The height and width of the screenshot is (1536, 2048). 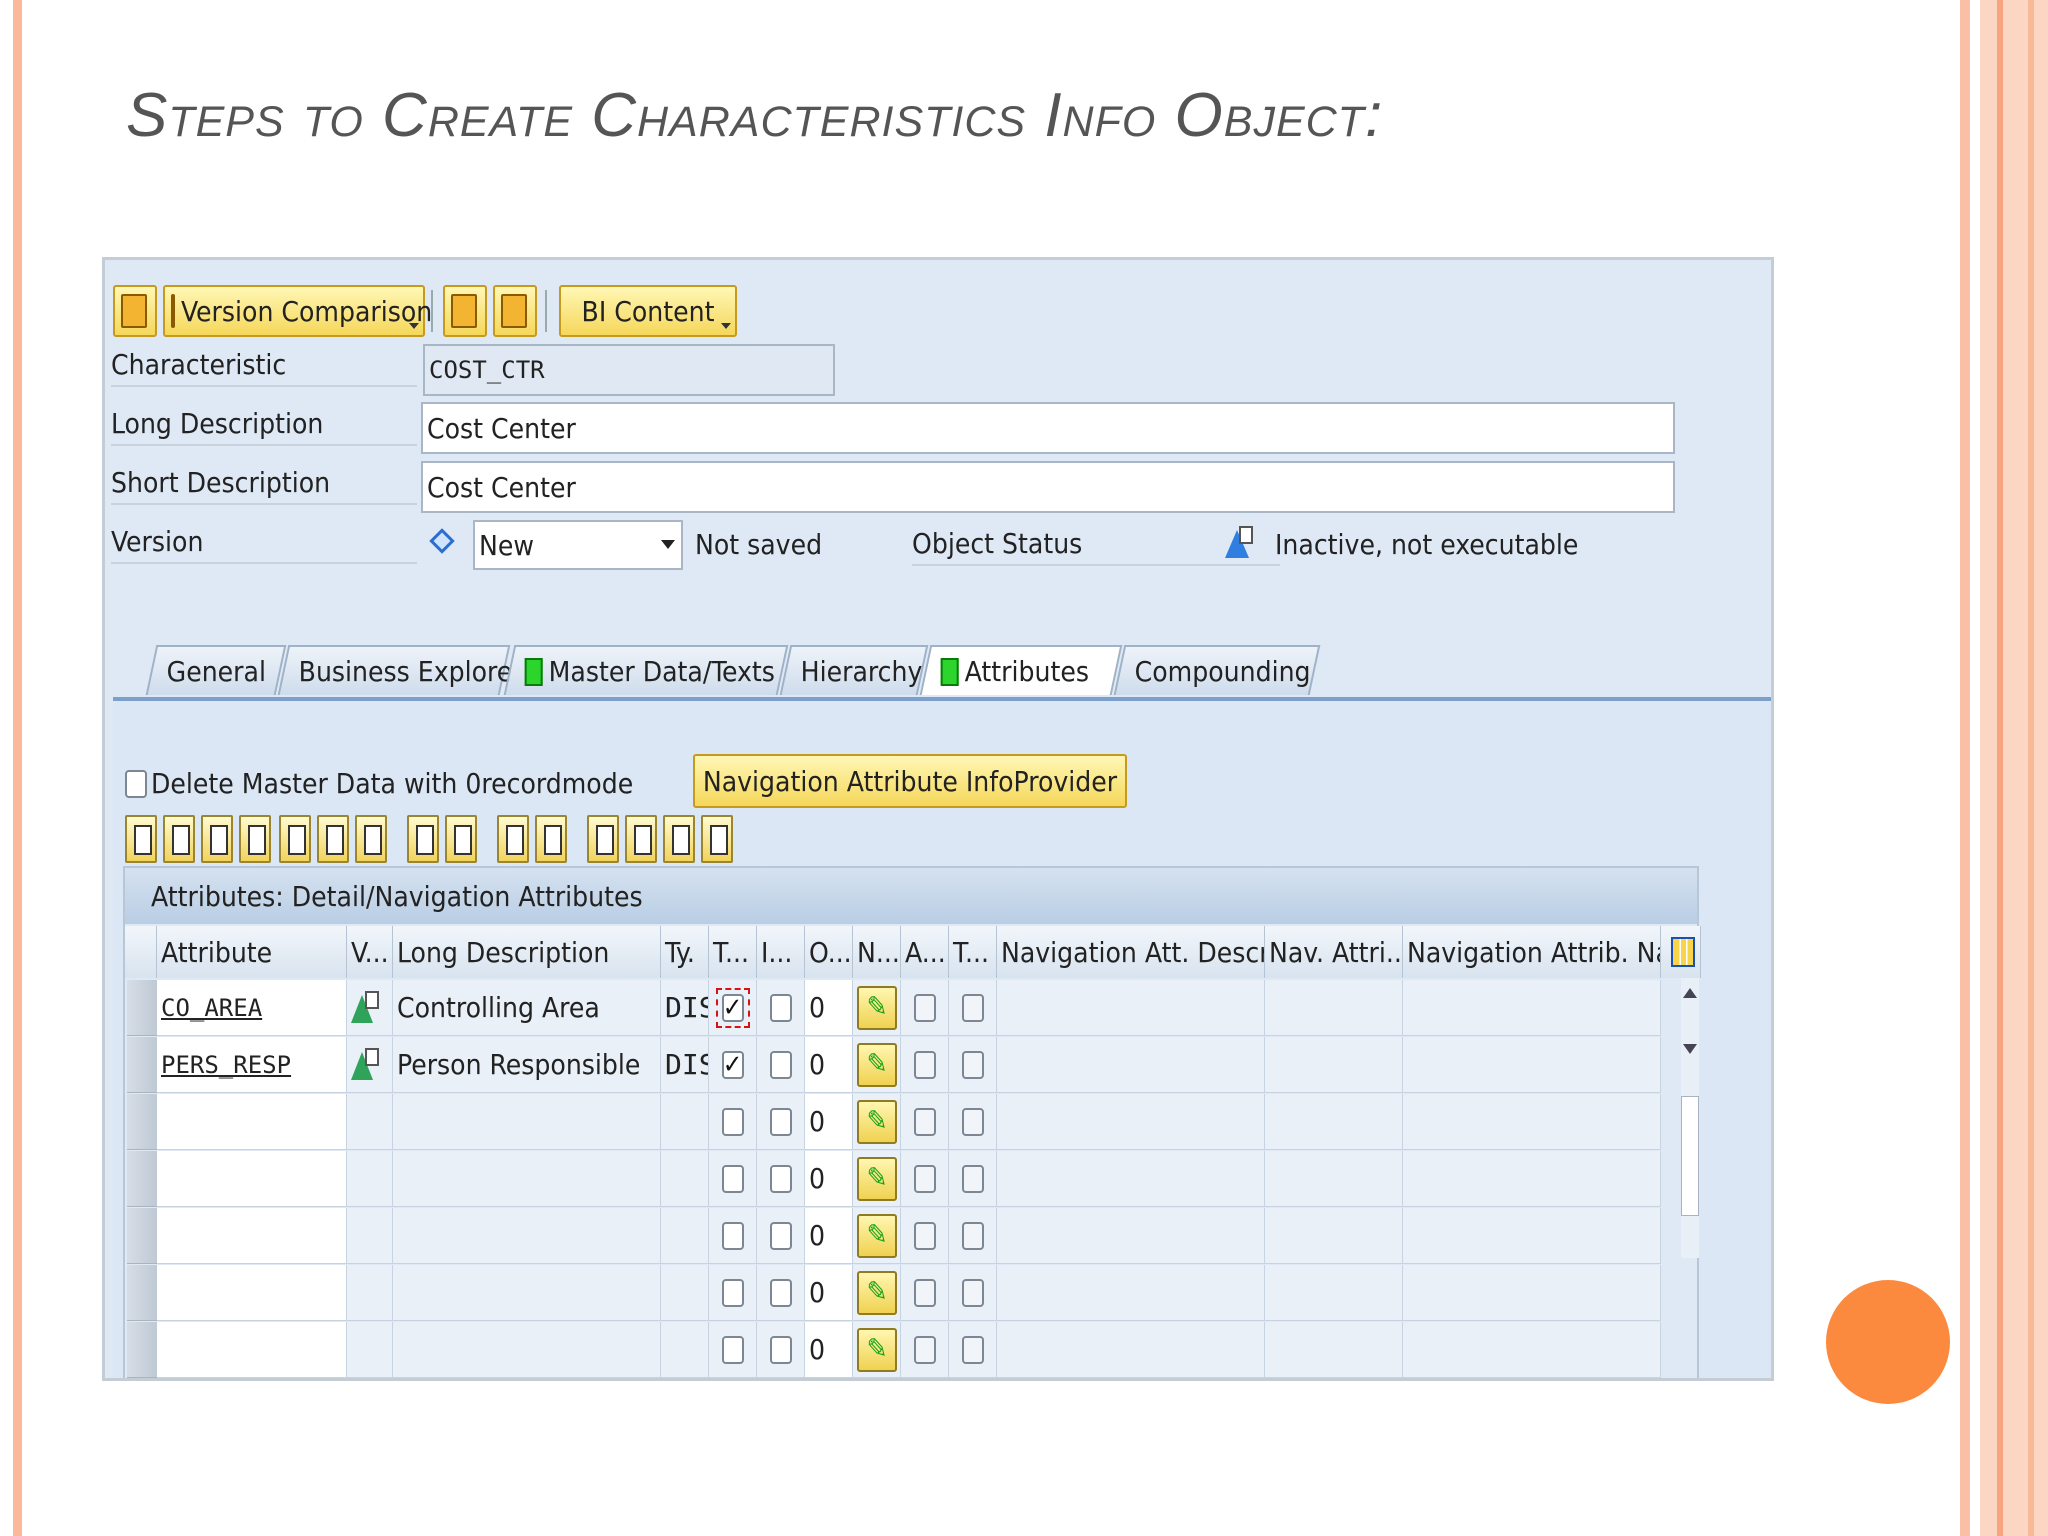 I want to click on scroll-down-icon, so click(x=1690, y=1049).